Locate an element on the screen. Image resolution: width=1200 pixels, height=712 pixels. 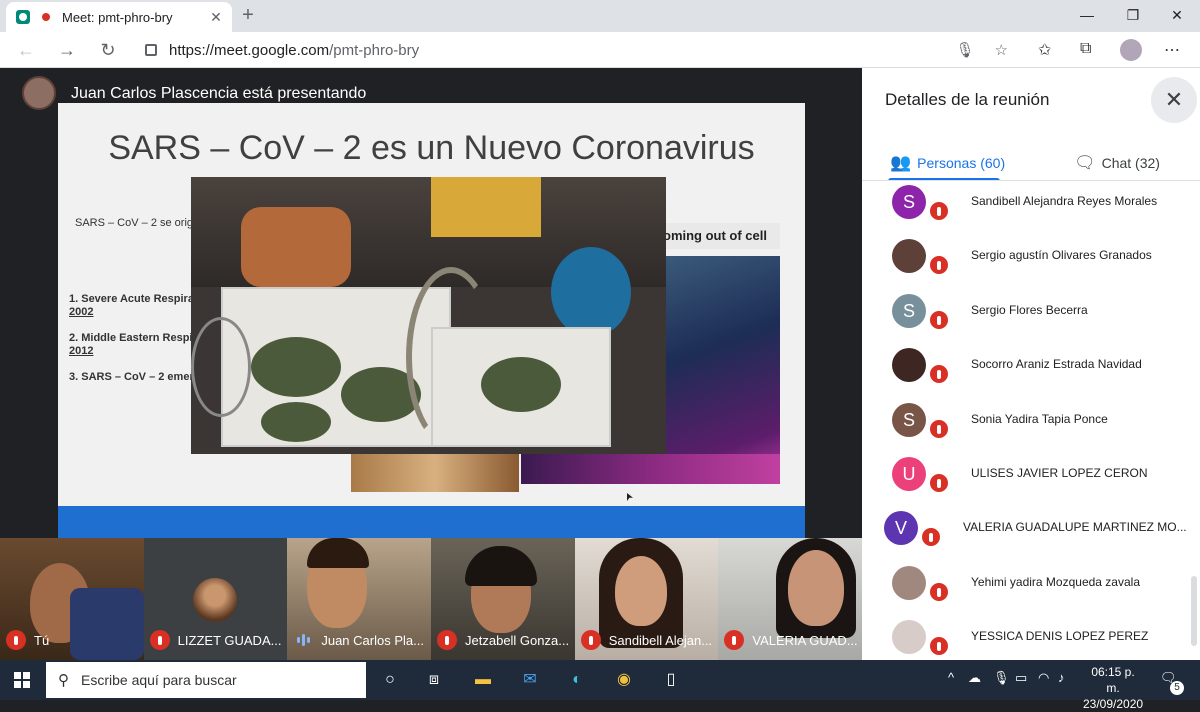
forward-icon: → is located at coordinates (67, 50).